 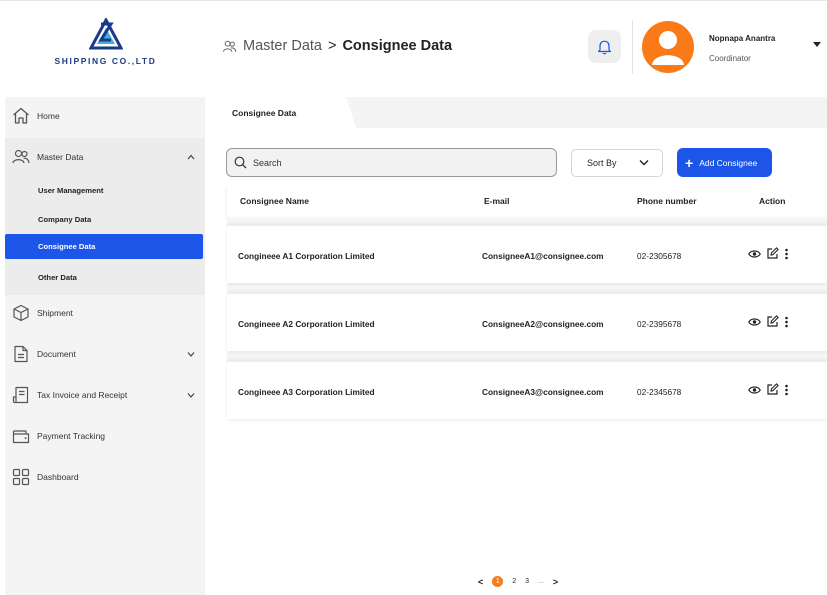 I want to click on sidebar-sub-label: User Management, so click(x=71, y=190).